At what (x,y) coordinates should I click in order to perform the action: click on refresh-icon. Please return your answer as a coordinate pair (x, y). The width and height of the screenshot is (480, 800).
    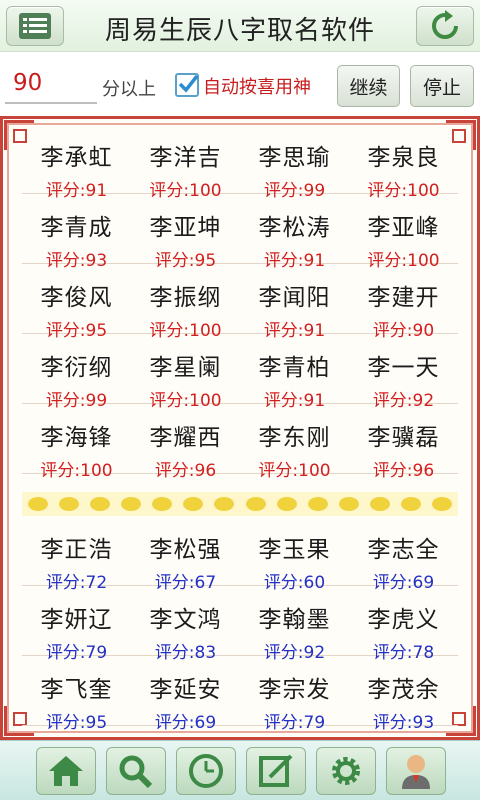
    Looking at the image, I should click on (445, 24).